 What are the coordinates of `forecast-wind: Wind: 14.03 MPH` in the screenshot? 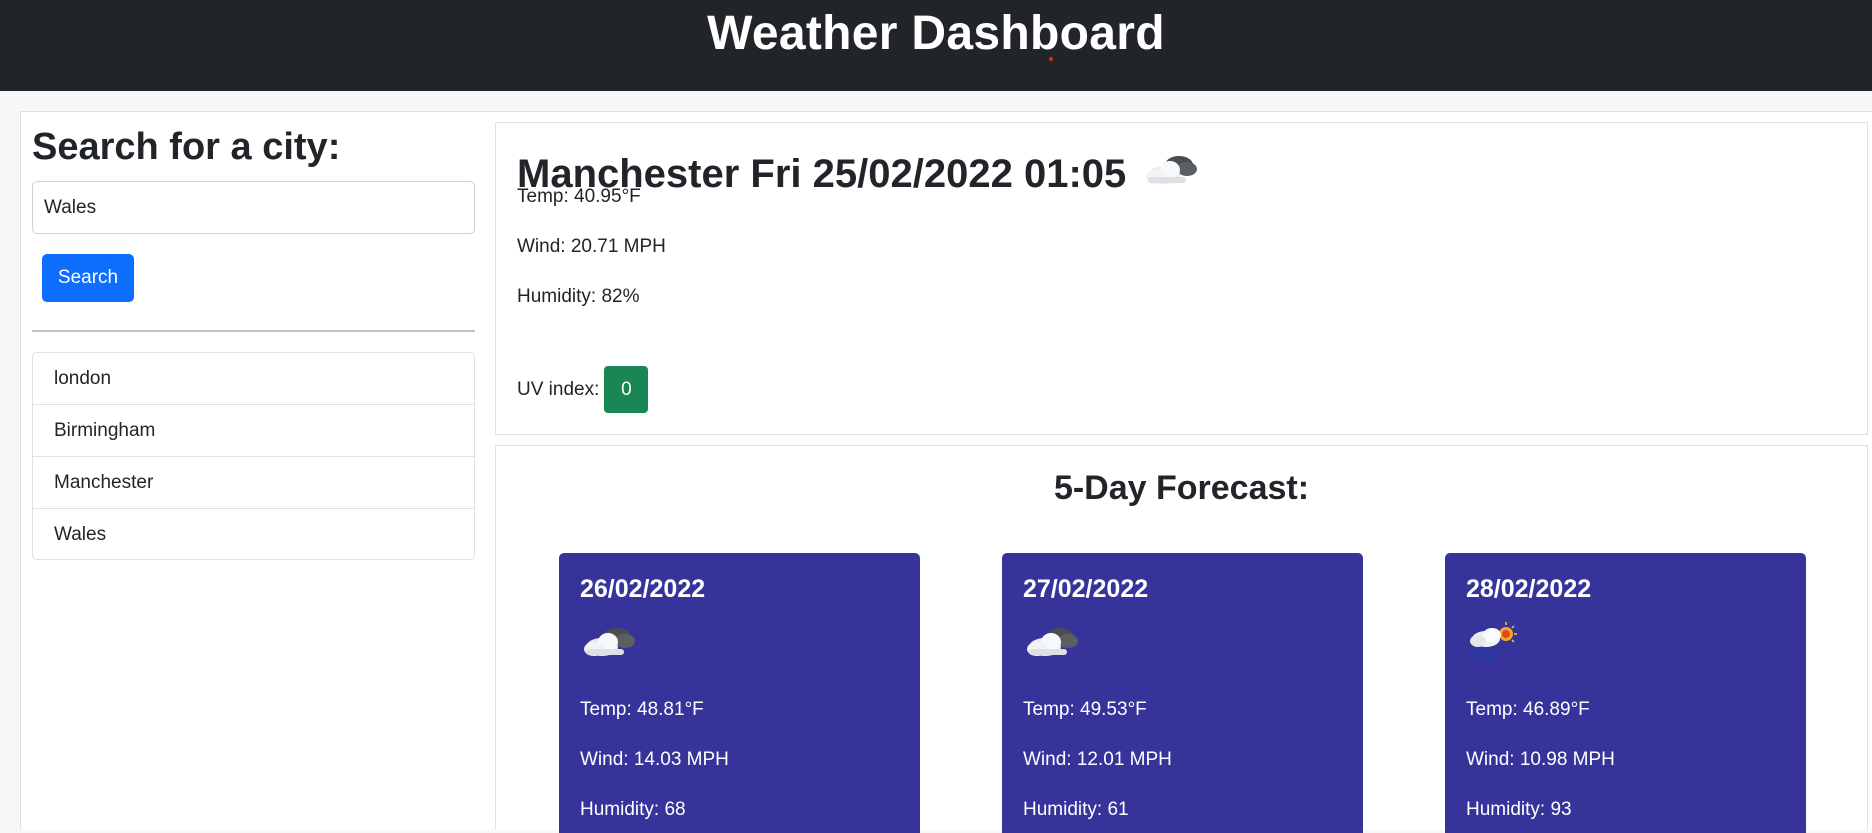 It's located at (654, 759).